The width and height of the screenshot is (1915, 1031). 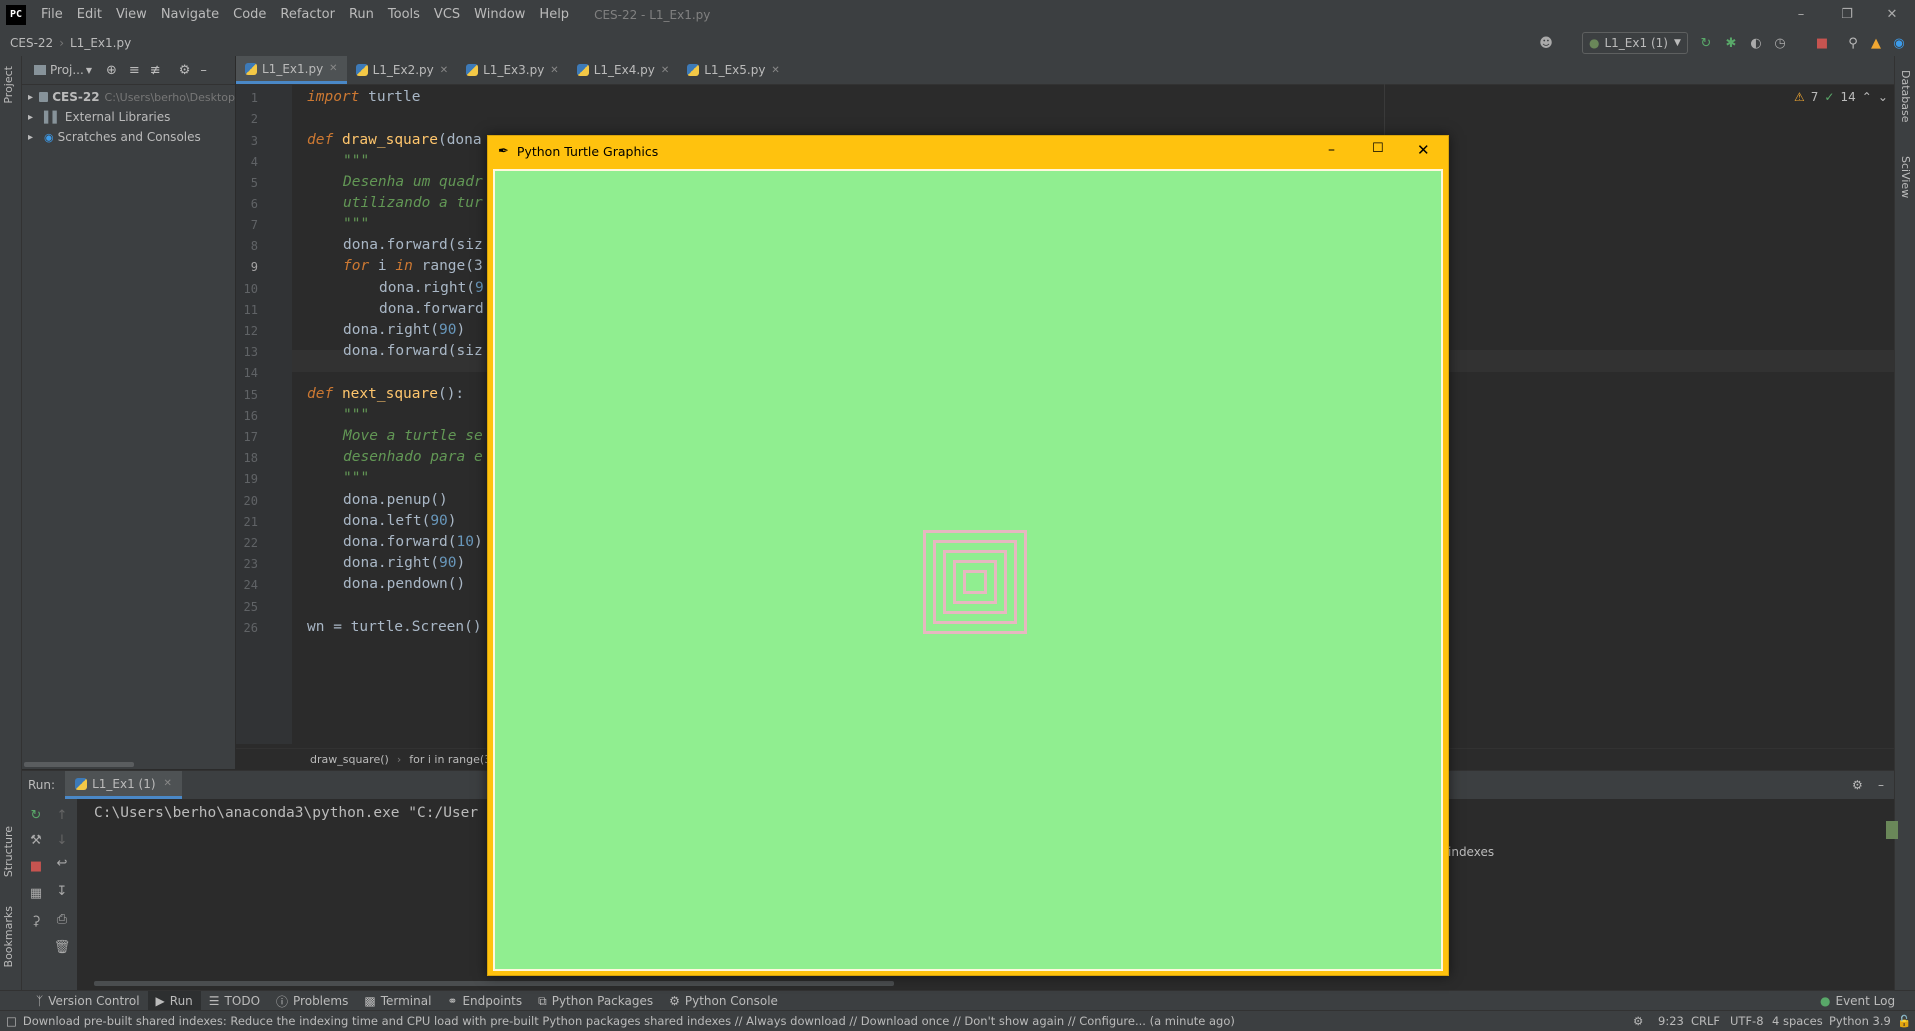 I want to click on wrench-icon: ⚒, so click(x=36, y=840).